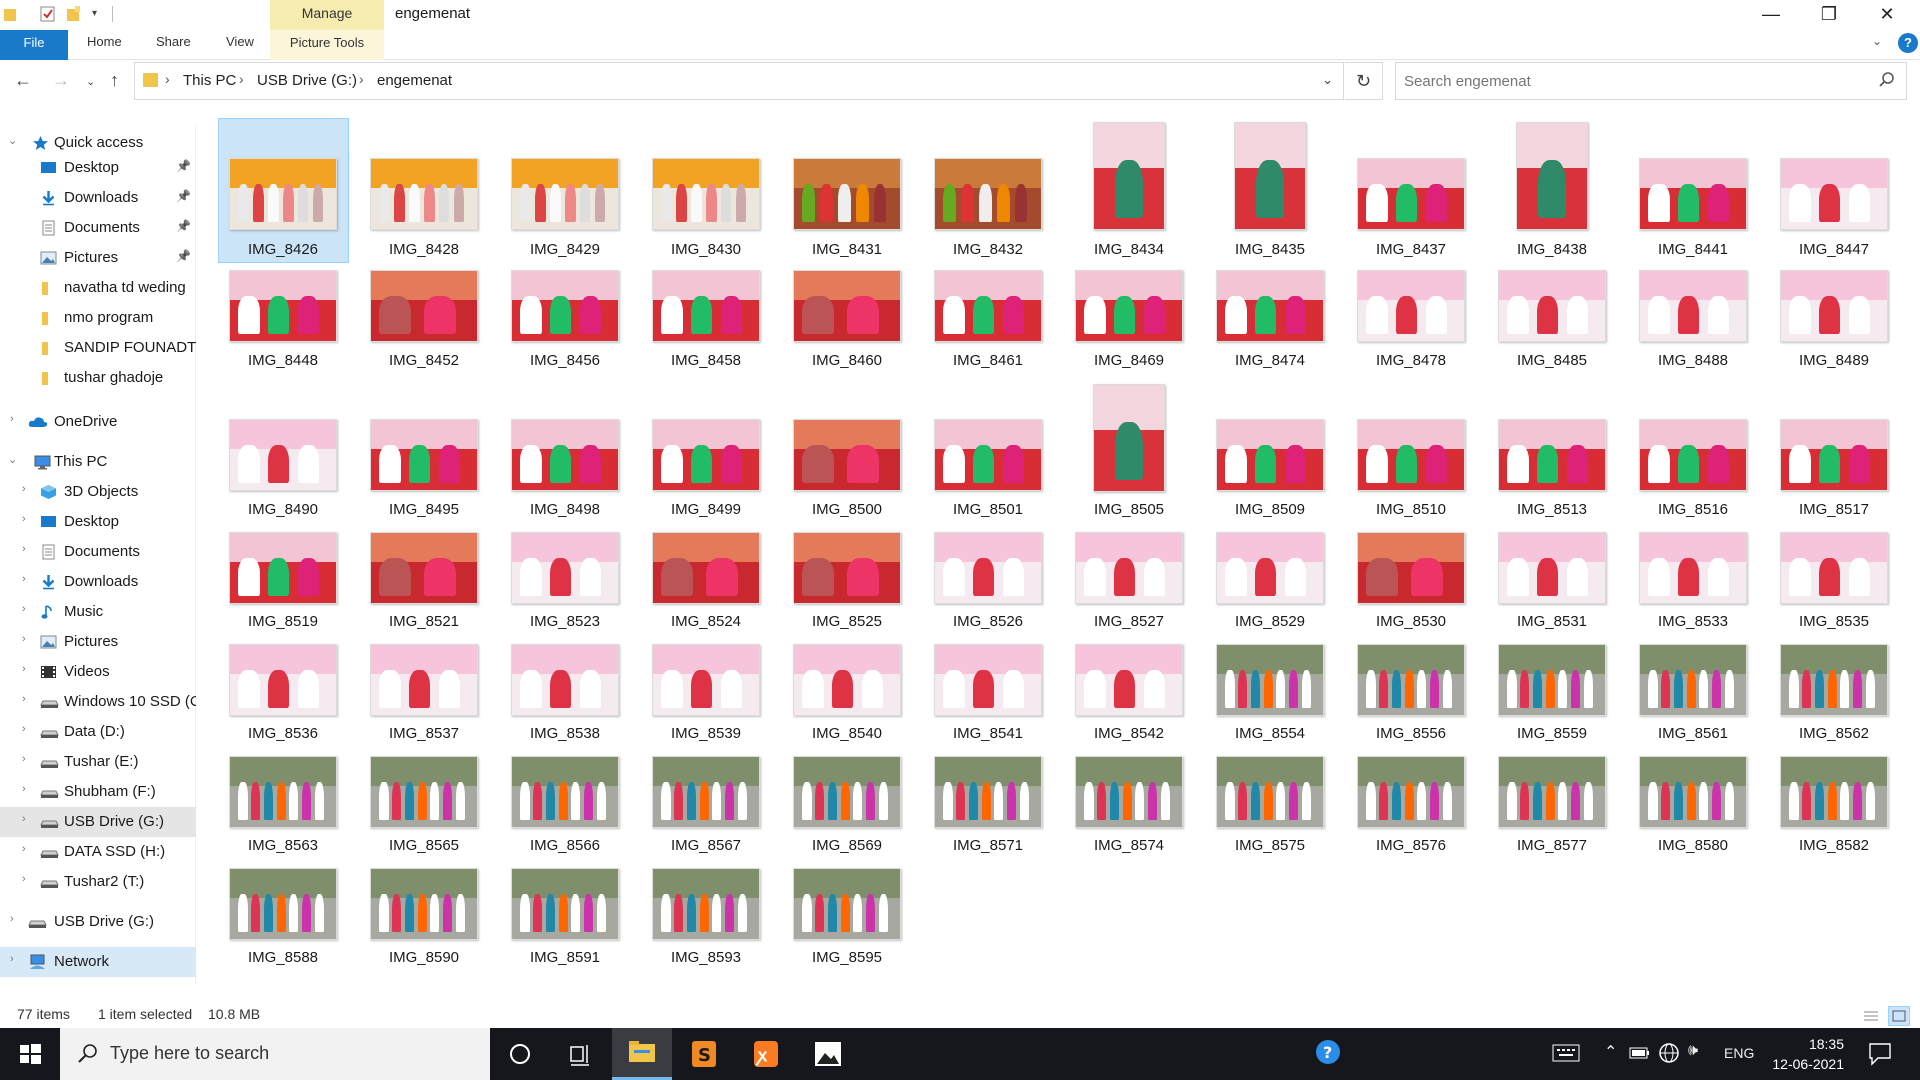  What do you see at coordinates (1881, 1056) in the screenshot?
I see `action-center-icon` at bounding box center [1881, 1056].